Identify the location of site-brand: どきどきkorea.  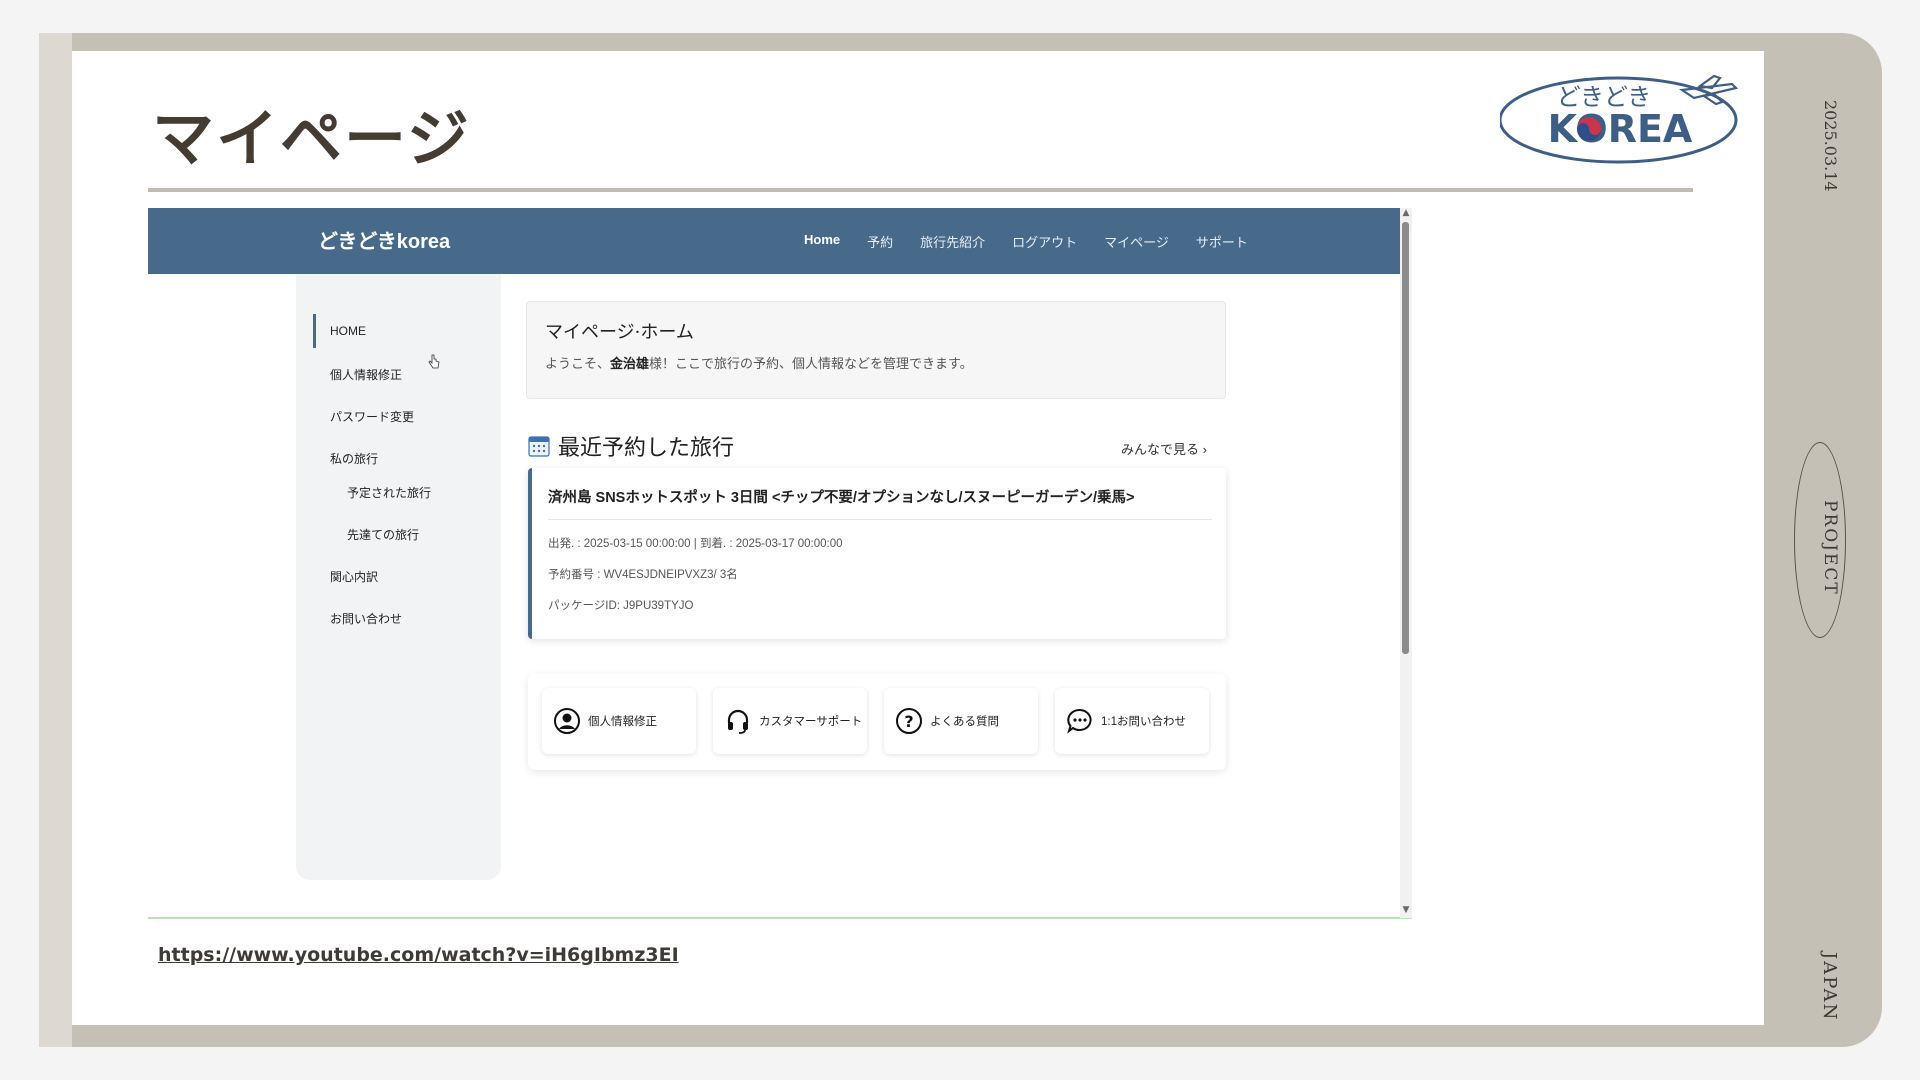
(384, 239).